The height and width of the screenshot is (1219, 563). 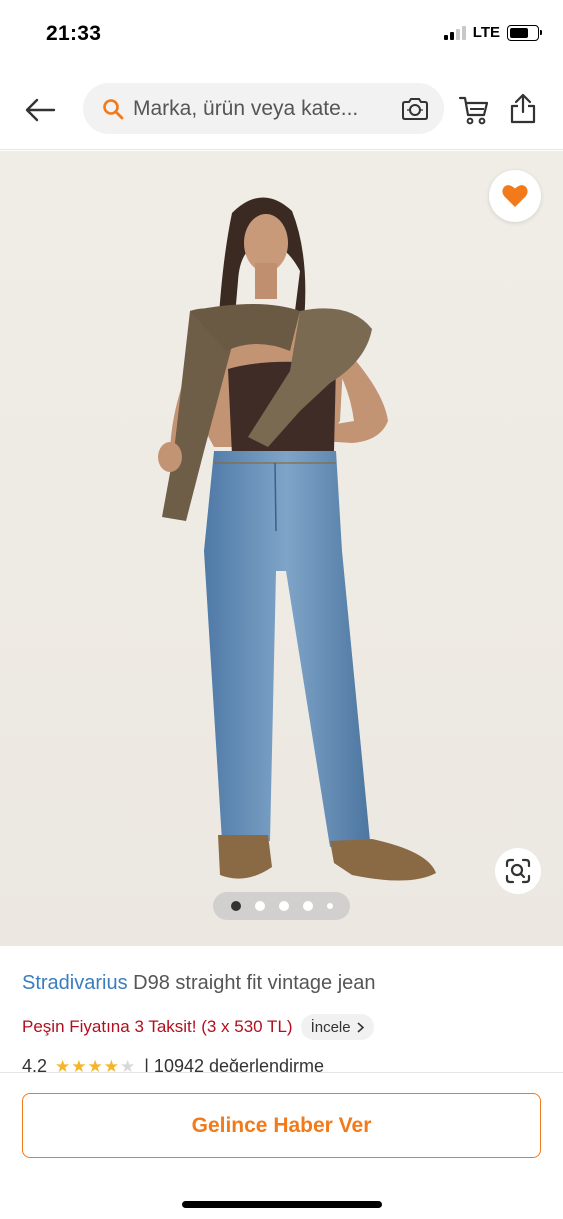 I want to click on camera-icon, so click(x=415, y=109).